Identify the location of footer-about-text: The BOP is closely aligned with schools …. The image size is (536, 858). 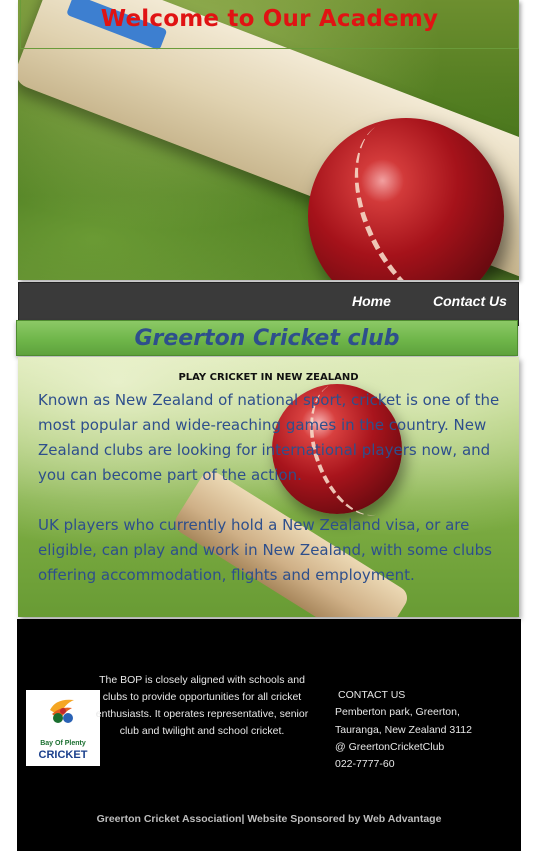
(202, 705).